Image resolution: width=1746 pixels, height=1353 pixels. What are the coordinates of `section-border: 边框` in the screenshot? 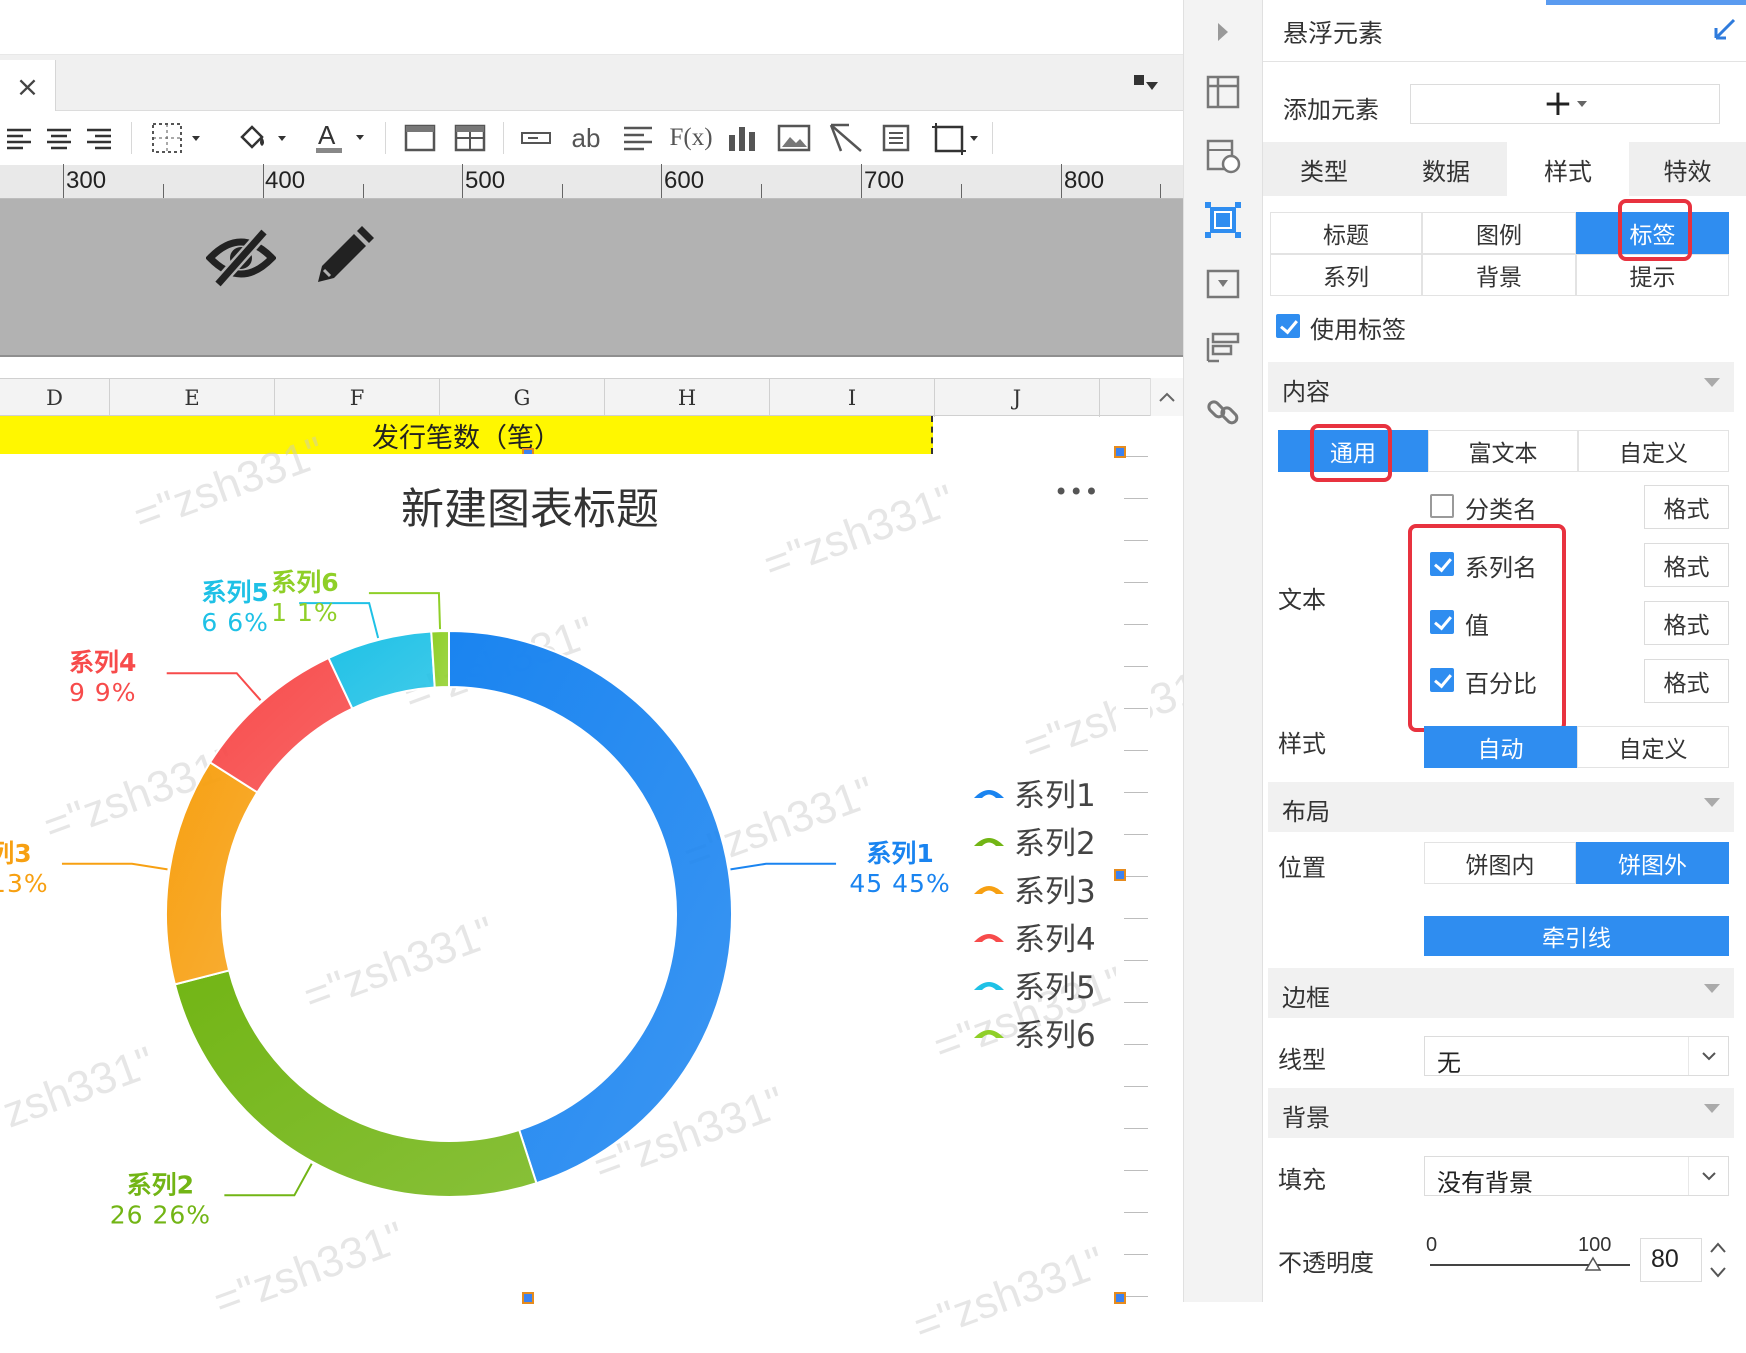 It's located at (1501, 993).